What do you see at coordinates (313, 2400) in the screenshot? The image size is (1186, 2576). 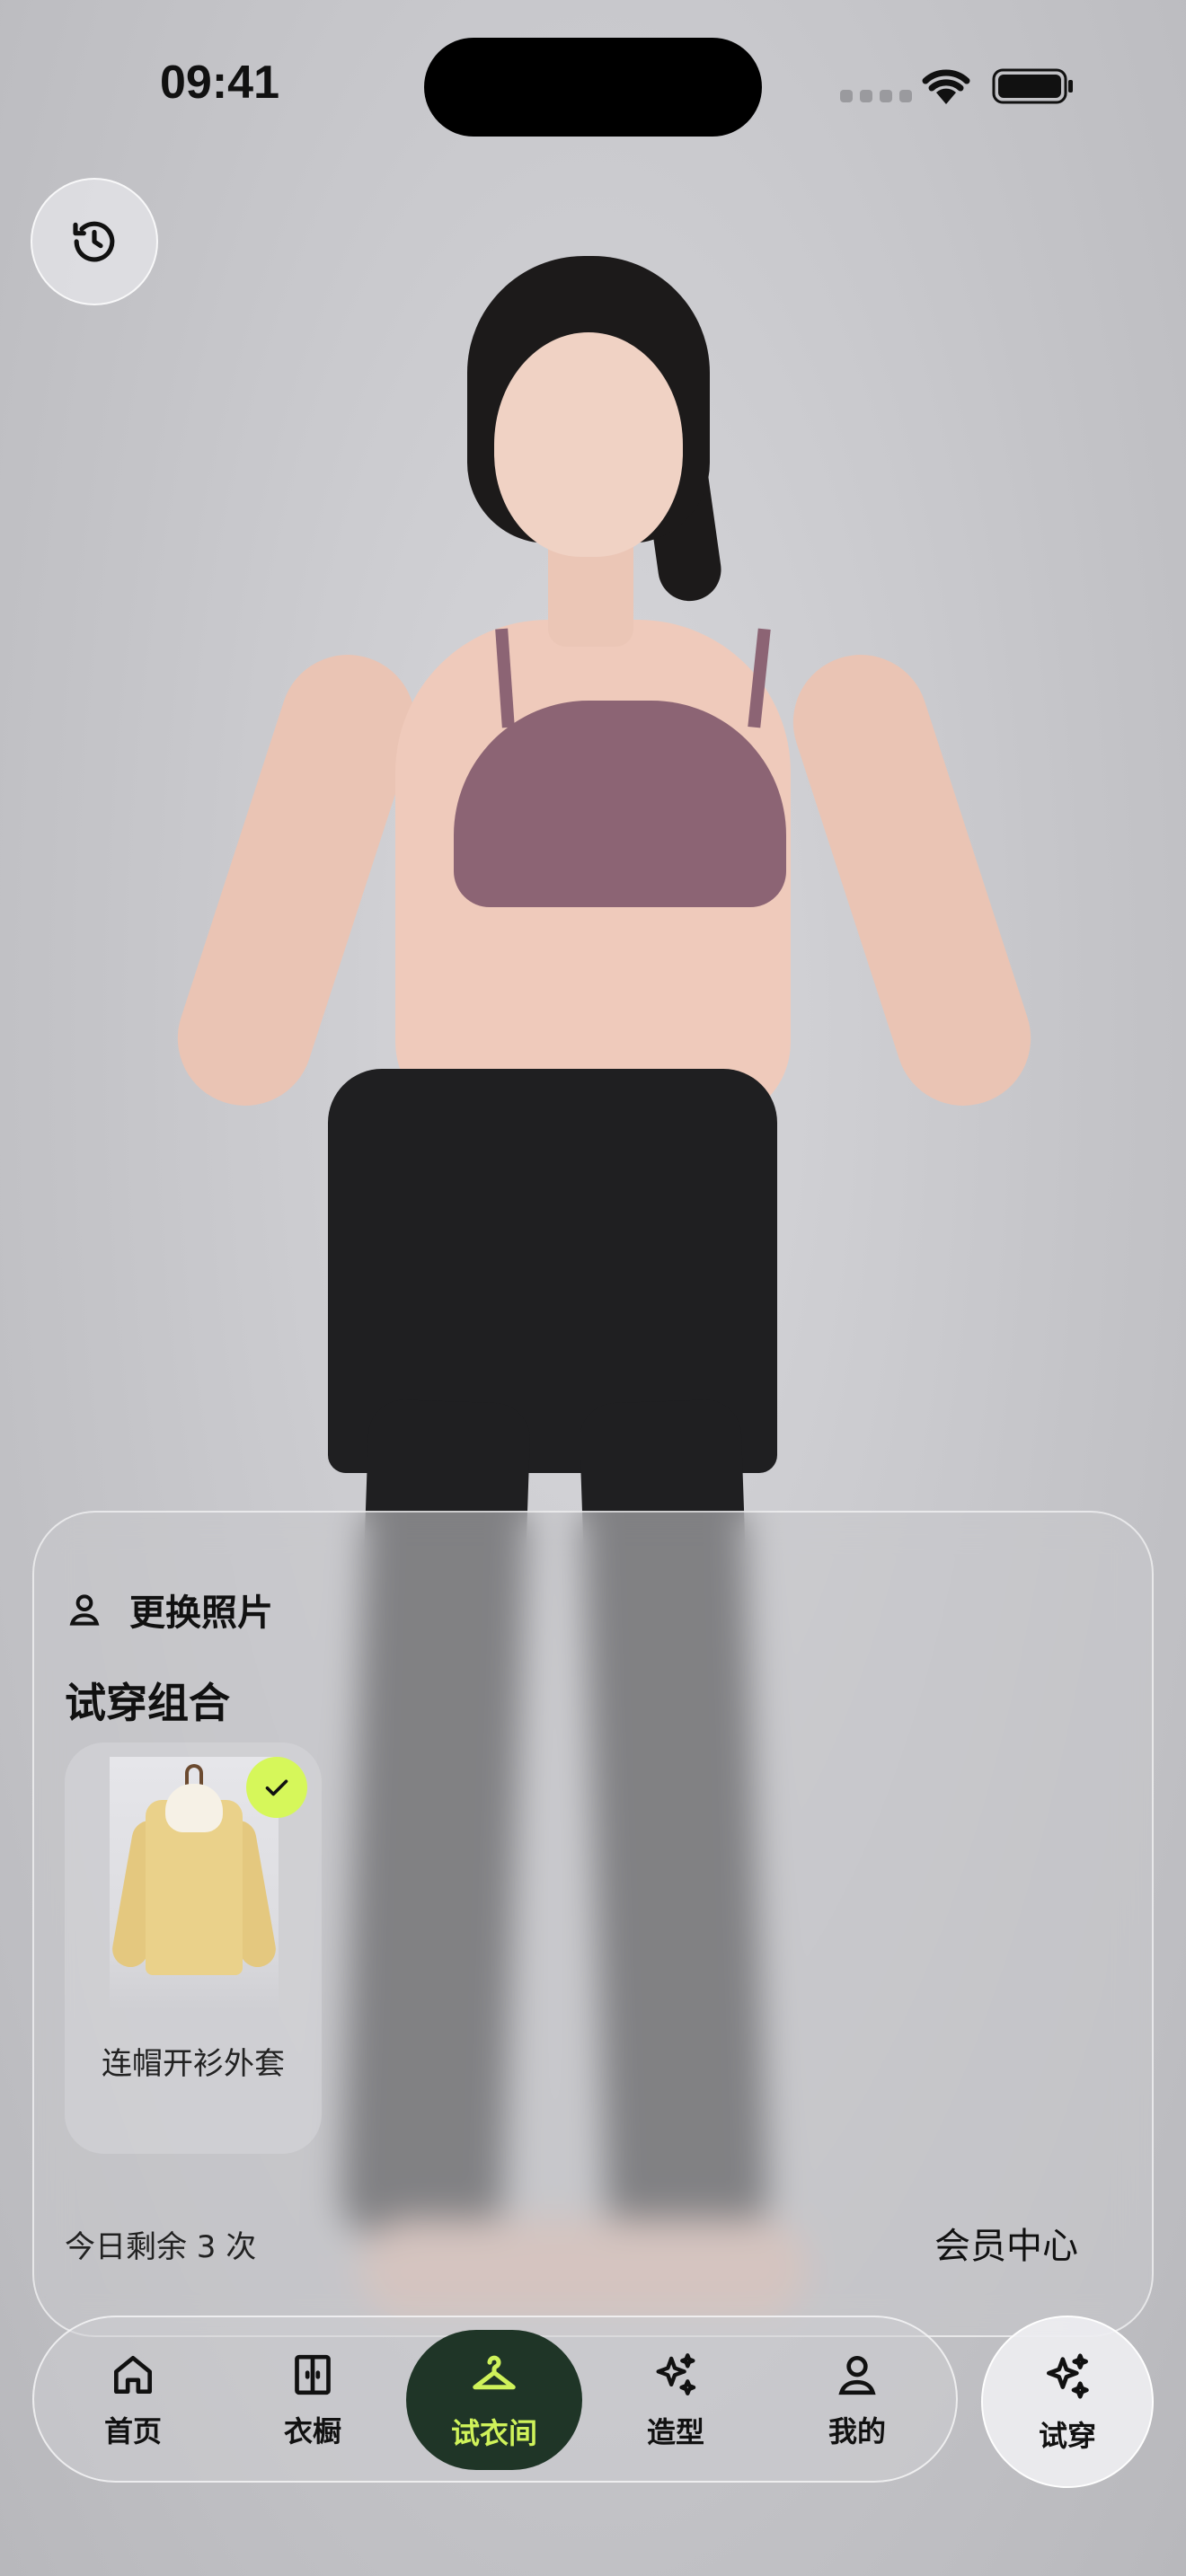 I see `tab-wardrobe: 衣橱` at bounding box center [313, 2400].